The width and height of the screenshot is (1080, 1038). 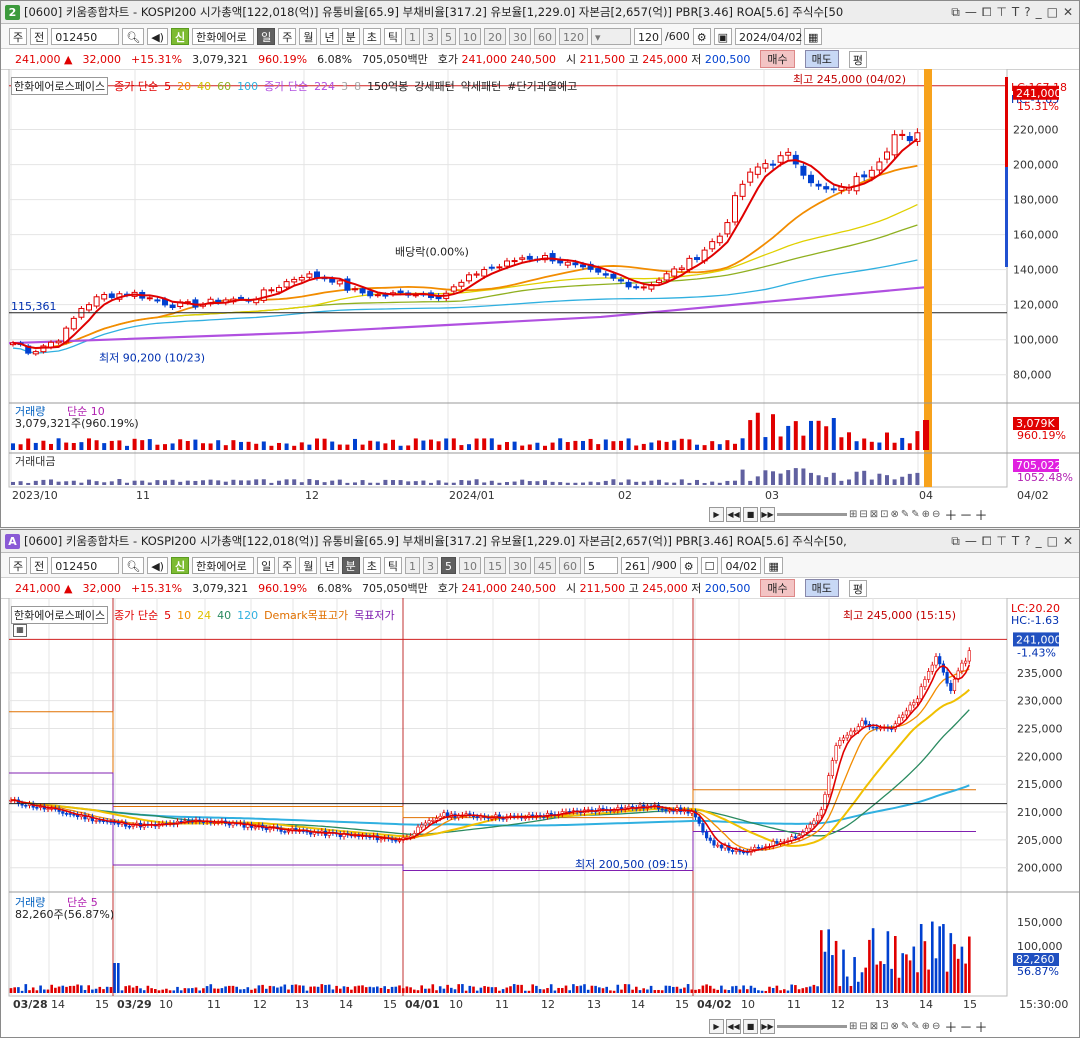 What do you see at coordinates (20, 630) in the screenshot?
I see `grid-table-icon: ▦` at bounding box center [20, 630].